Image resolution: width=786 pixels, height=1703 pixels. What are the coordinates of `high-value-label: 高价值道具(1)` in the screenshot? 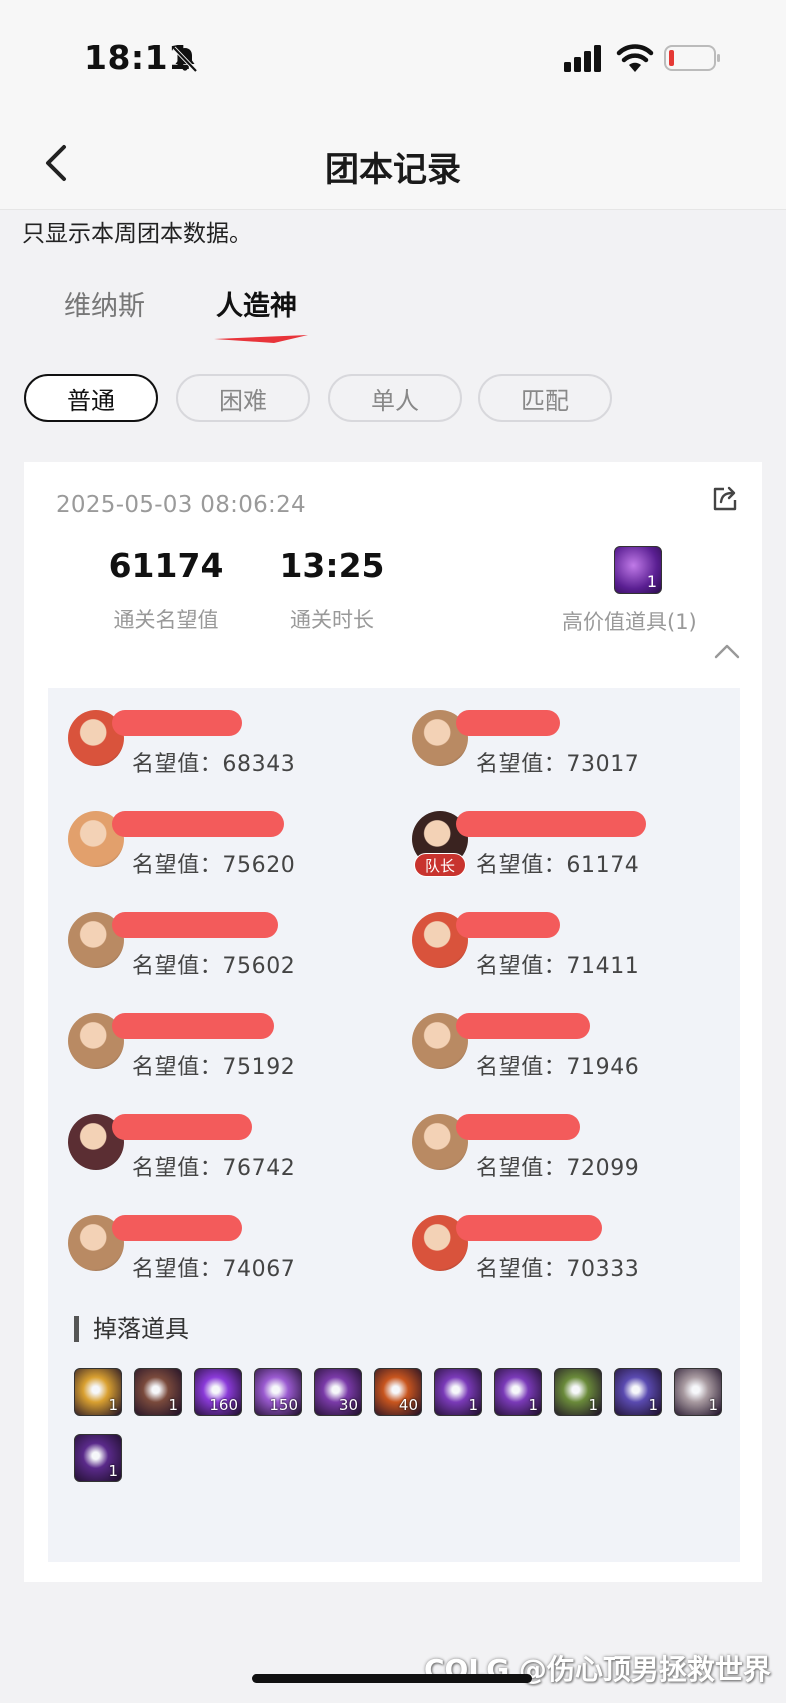 It's located at (629, 622).